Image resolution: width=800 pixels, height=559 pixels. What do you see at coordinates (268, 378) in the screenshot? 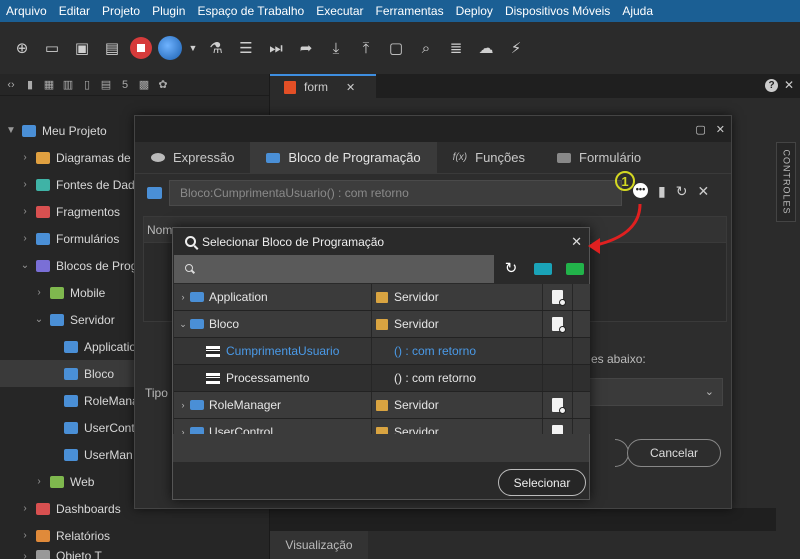
I see `row-name: Processamento` at bounding box center [268, 378].